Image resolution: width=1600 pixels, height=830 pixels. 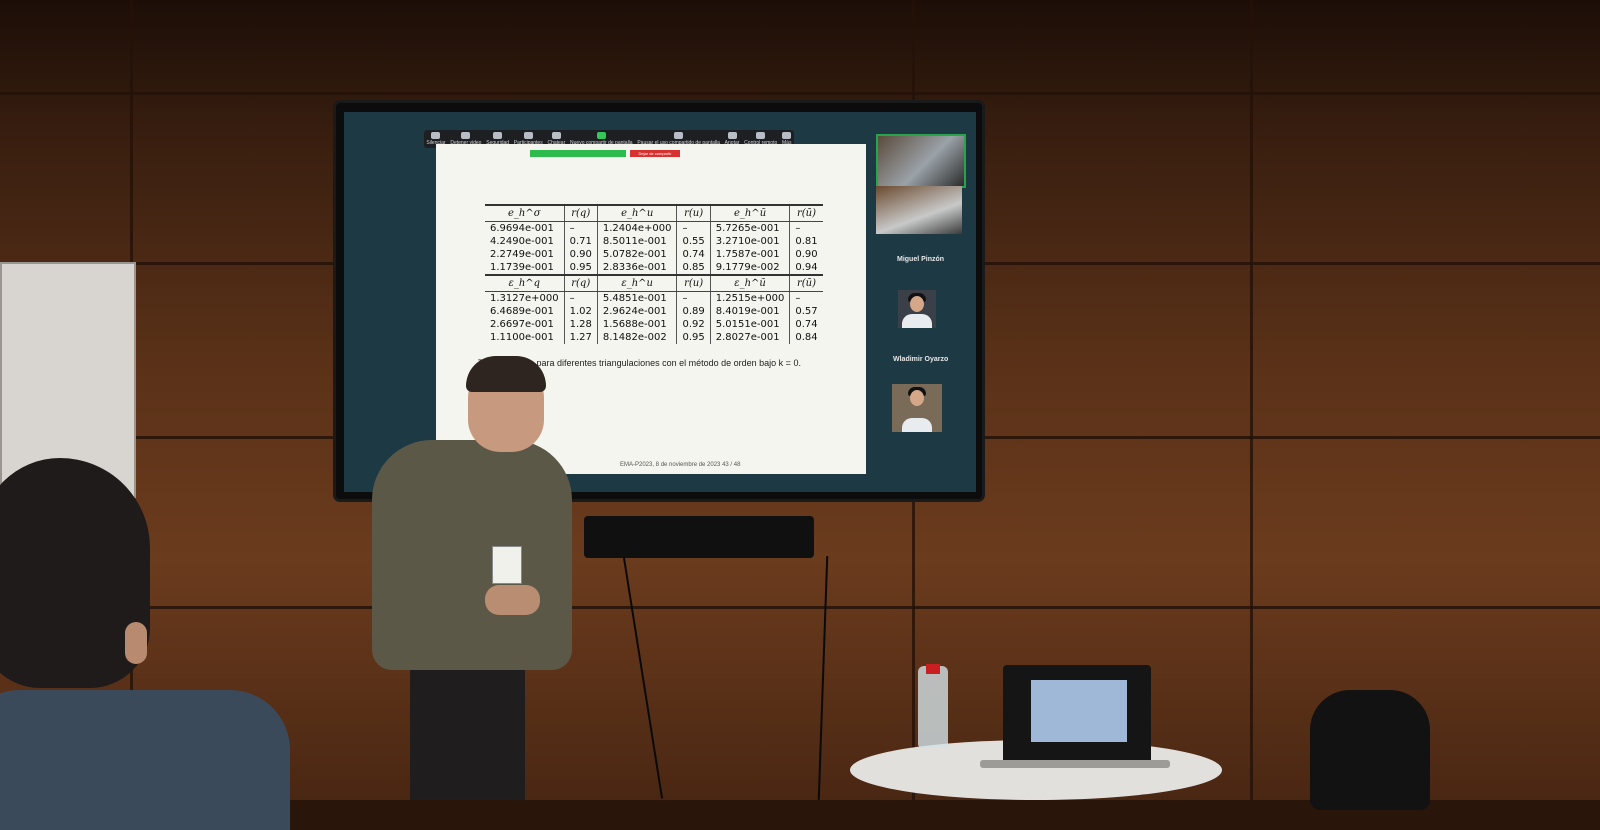 What do you see at coordinates (699, 537) in the screenshot?
I see `soundbar` at bounding box center [699, 537].